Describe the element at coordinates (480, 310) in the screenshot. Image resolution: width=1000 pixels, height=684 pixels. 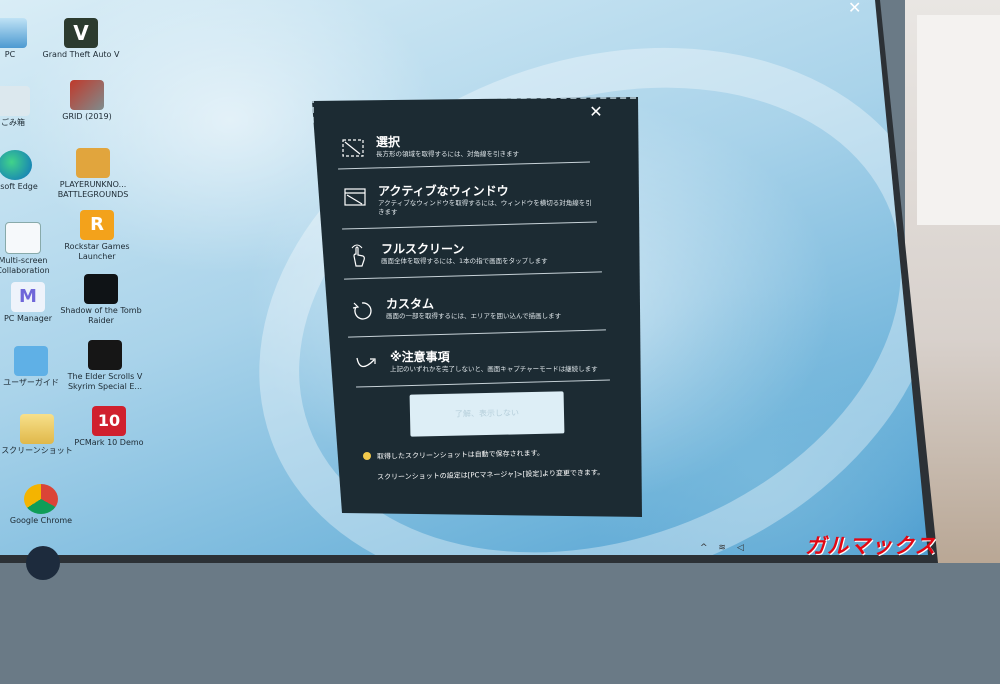
I see `mode-custom: カスタム 画面の一部を取得するには、エリアを囲い込んで描画します` at that location.